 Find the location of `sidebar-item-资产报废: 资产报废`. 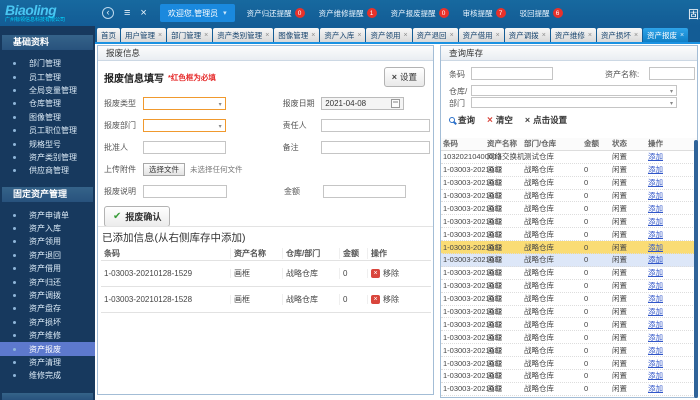

sidebar-item-资产报废: 资产报废 is located at coordinates (47, 349).